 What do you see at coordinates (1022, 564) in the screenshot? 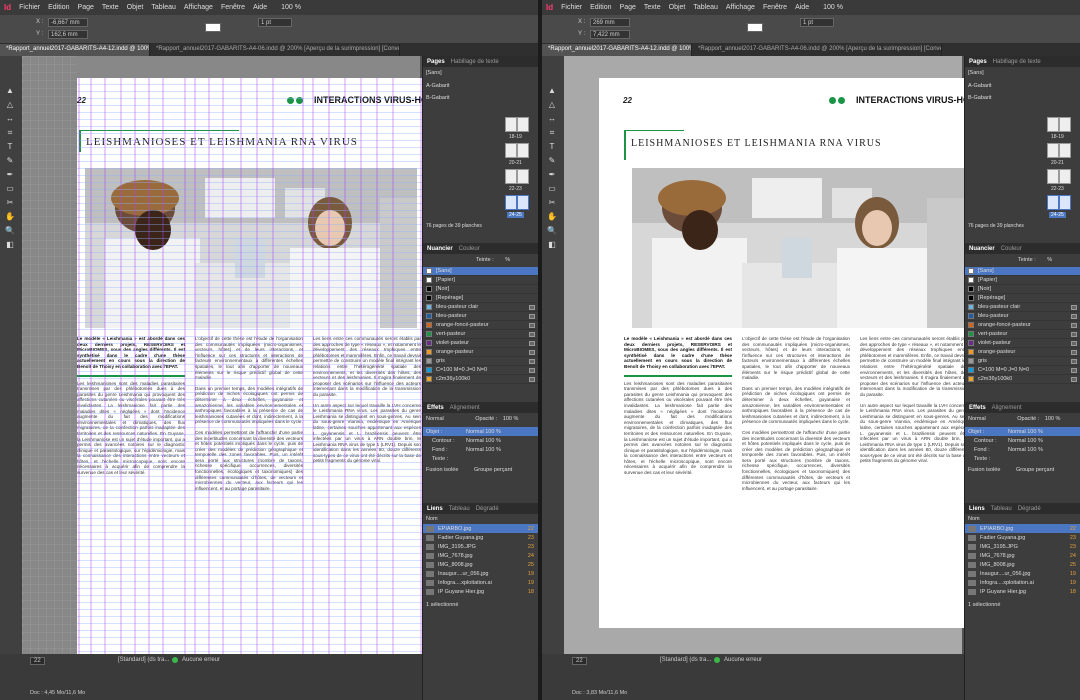
I see `link-row: IMG_8008.jpg 25` at bounding box center [1022, 564].